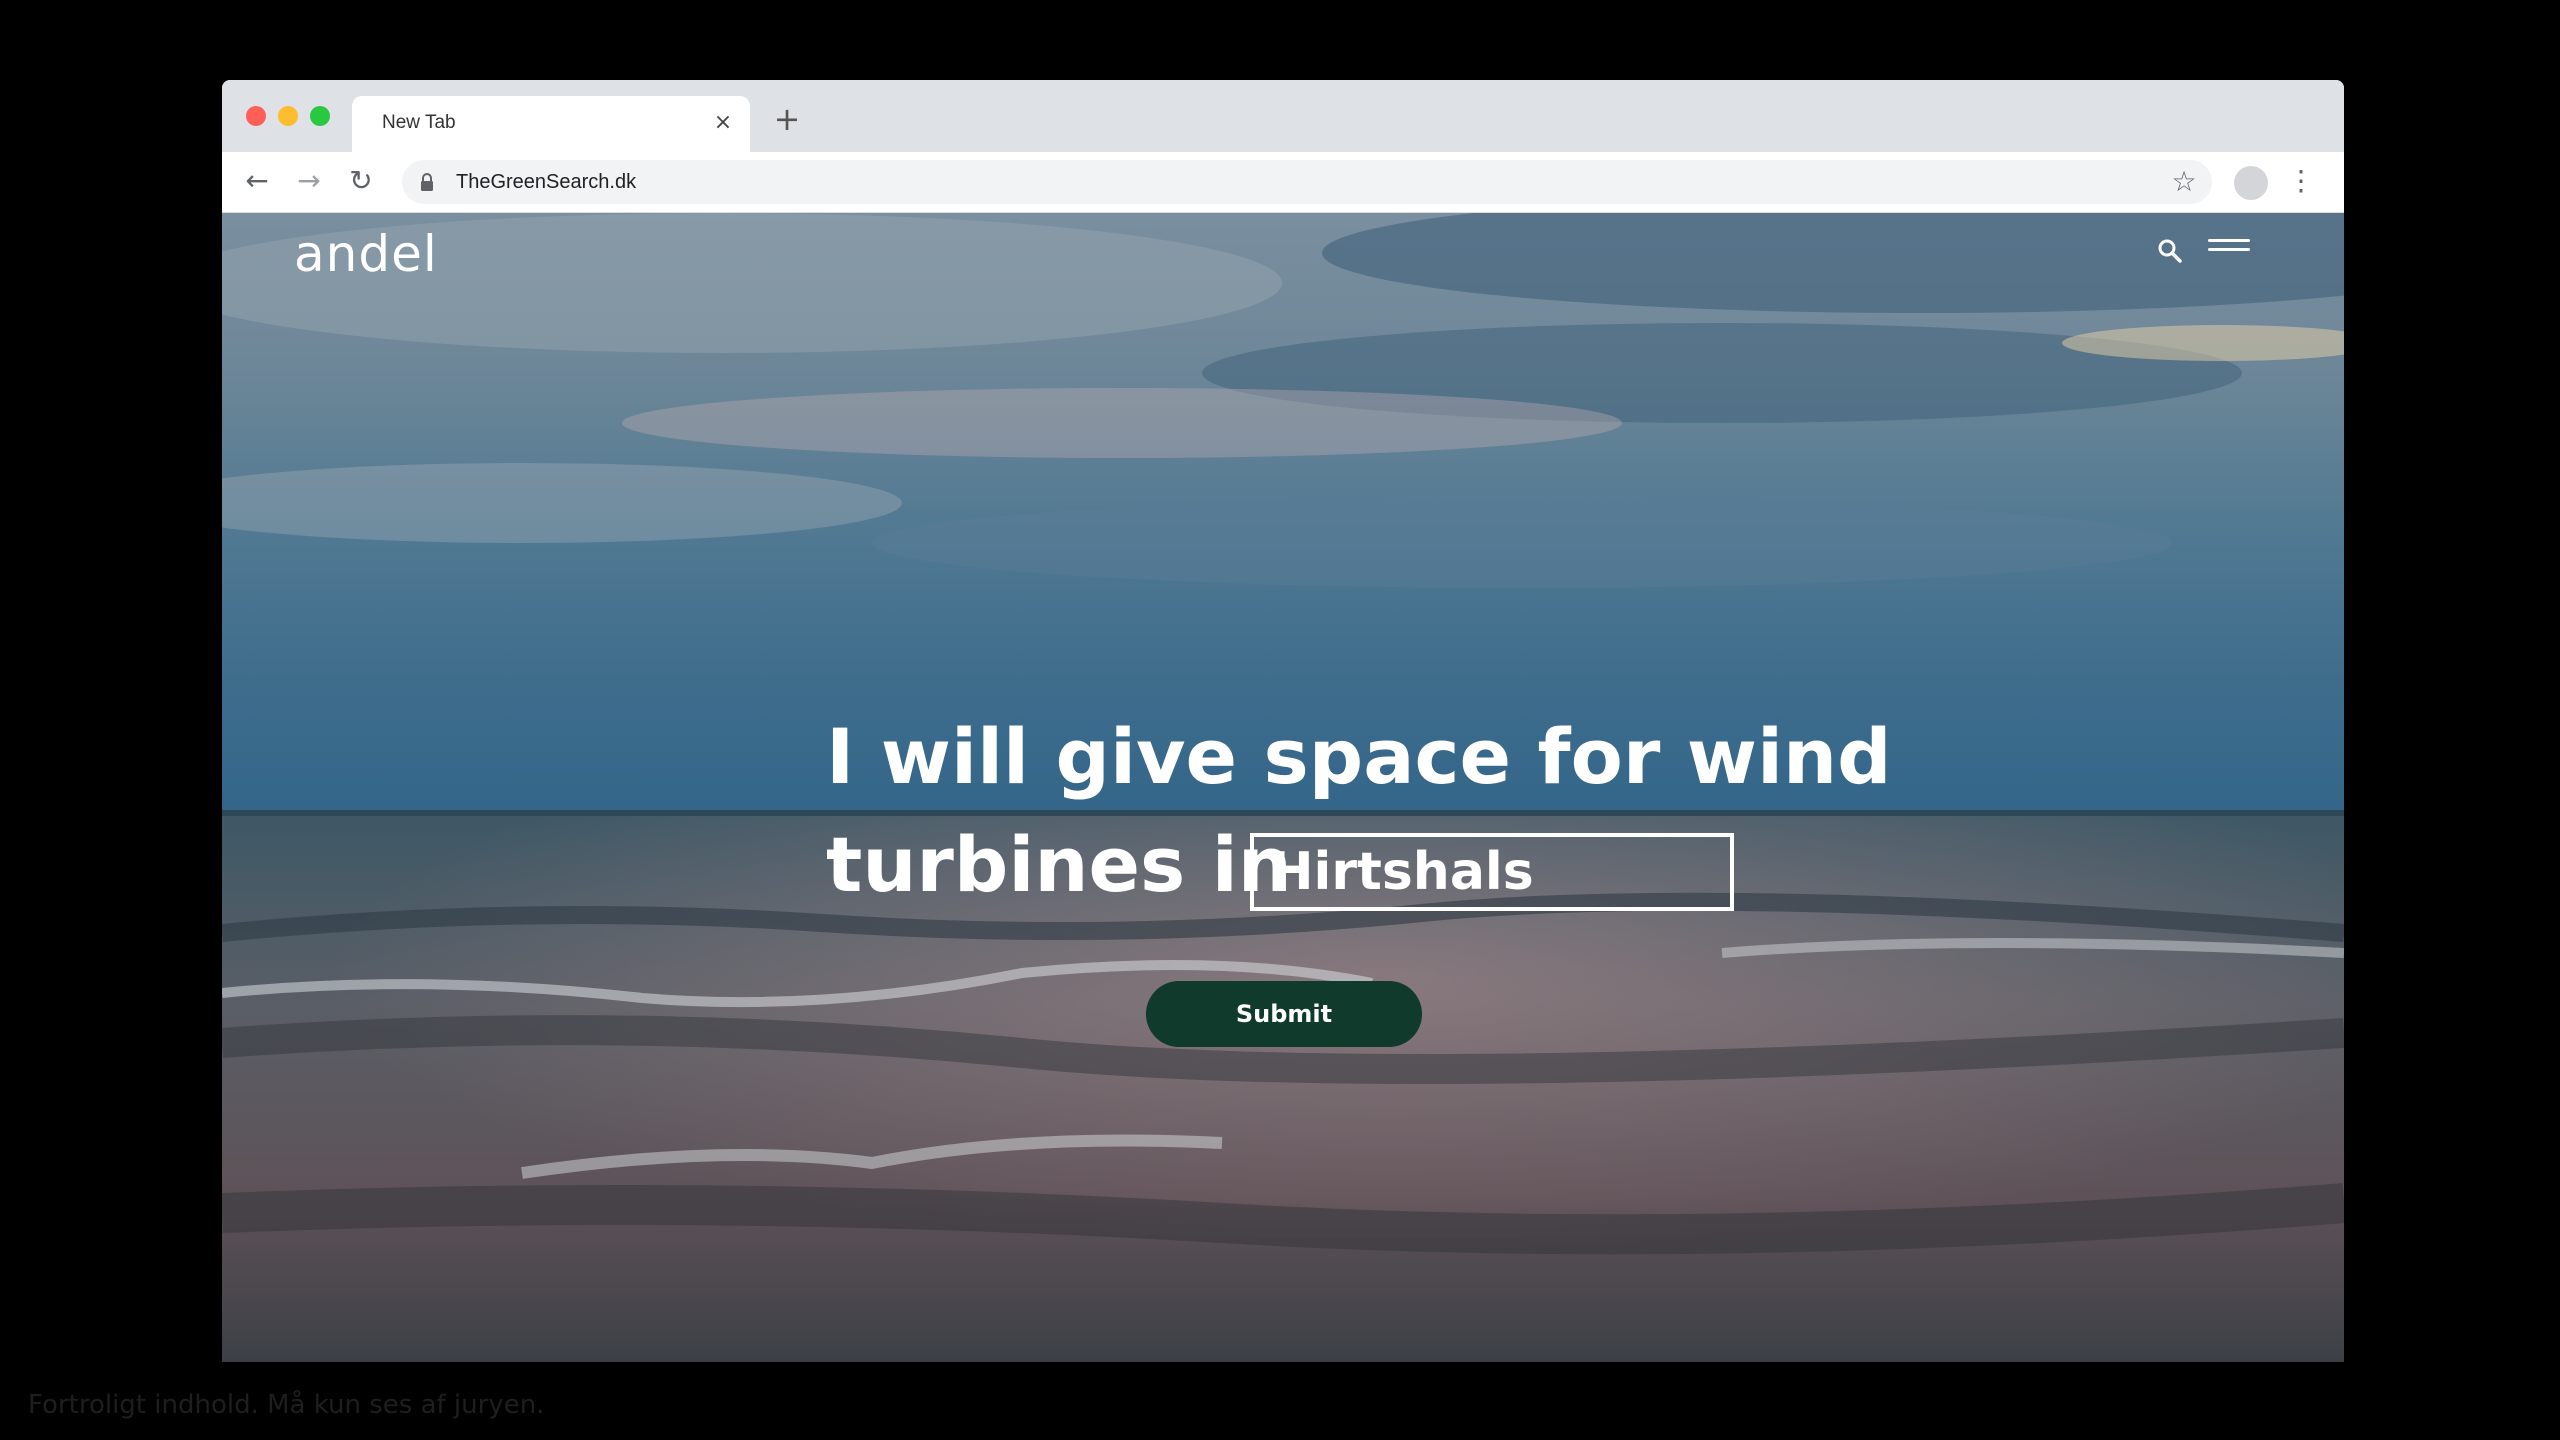  What do you see at coordinates (366, 254) in the screenshot?
I see `andel-logo: andel` at bounding box center [366, 254].